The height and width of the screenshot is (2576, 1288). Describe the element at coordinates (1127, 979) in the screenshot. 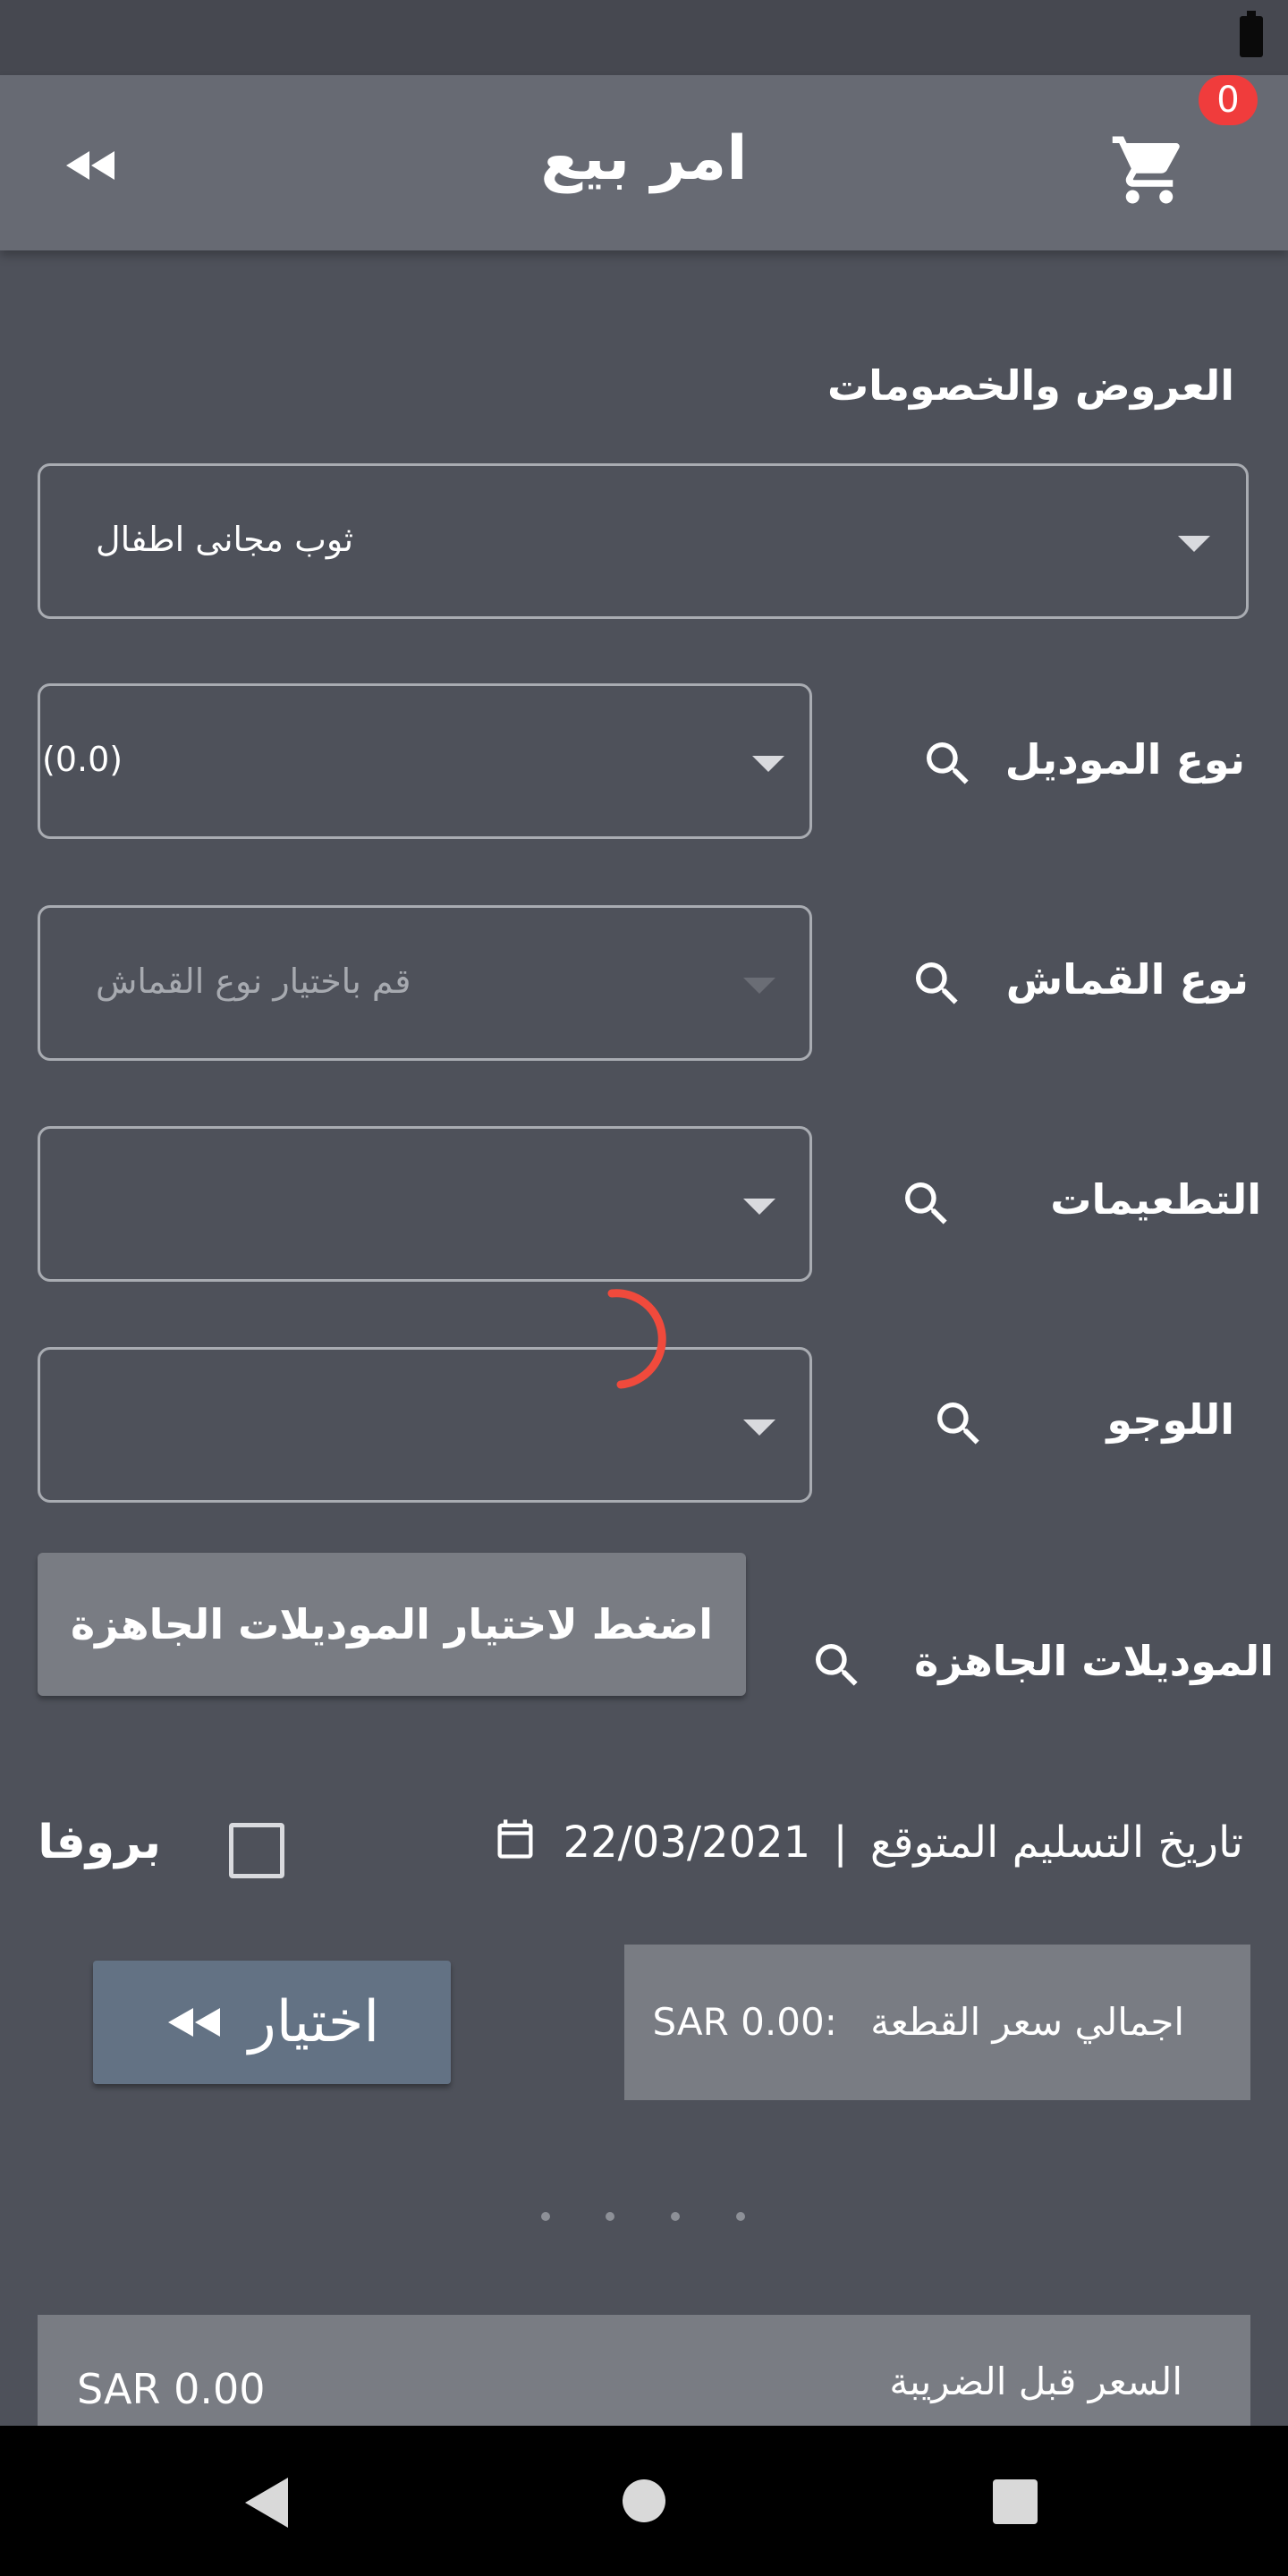

I see `fabric-type-label: نوع القماش` at that location.